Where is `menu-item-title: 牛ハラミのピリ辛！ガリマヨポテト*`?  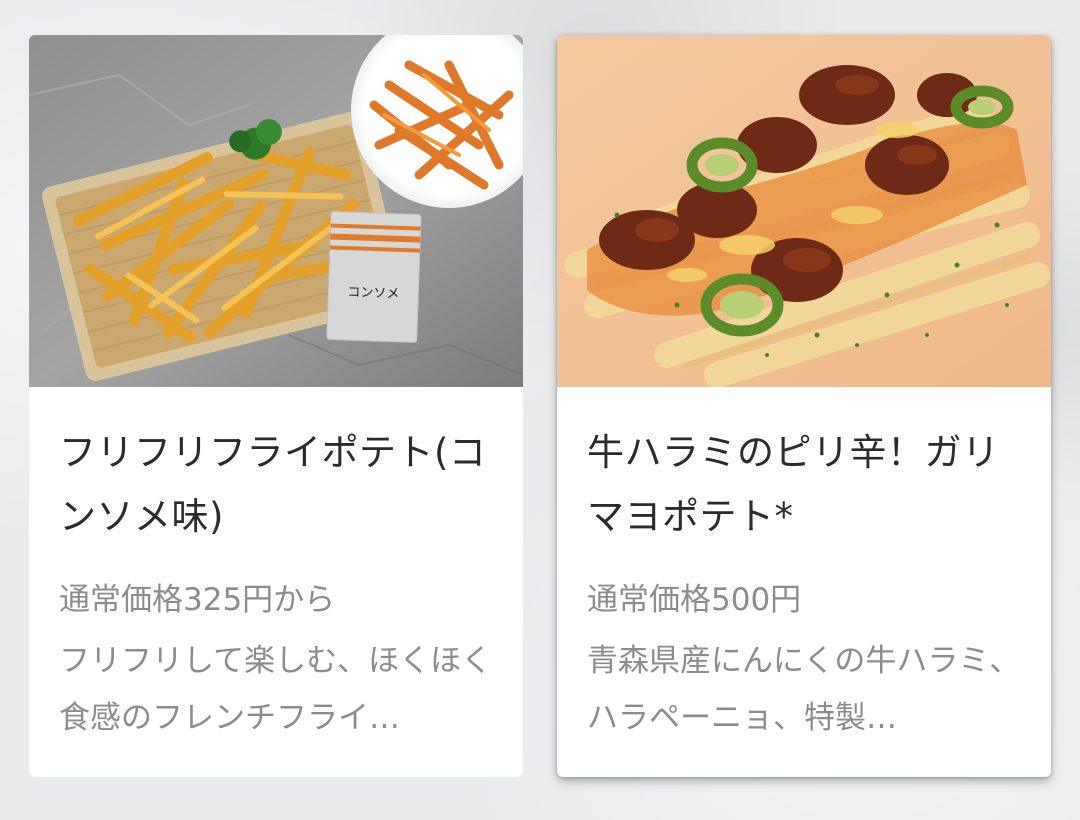
menu-item-title: 牛ハラミのピリ辛！ガリマヨポテト* is located at coordinates (793, 484).